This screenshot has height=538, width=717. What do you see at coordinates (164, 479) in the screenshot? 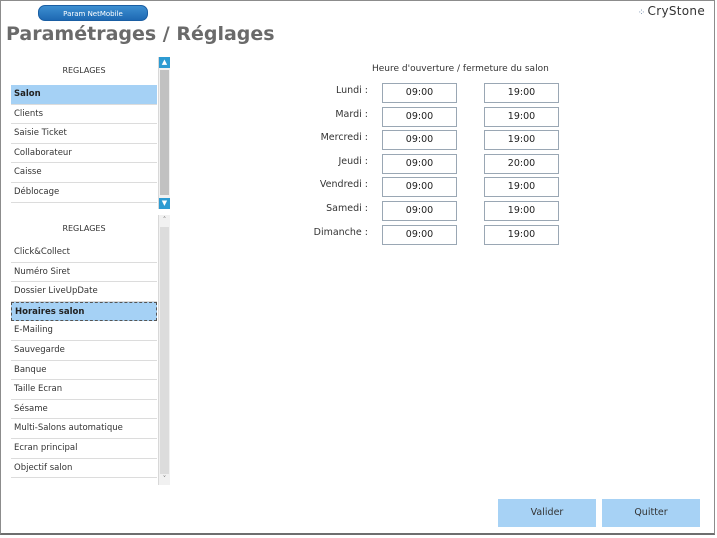
I see `scroll-down-icon: ˅` at bounding box center [164, 479].